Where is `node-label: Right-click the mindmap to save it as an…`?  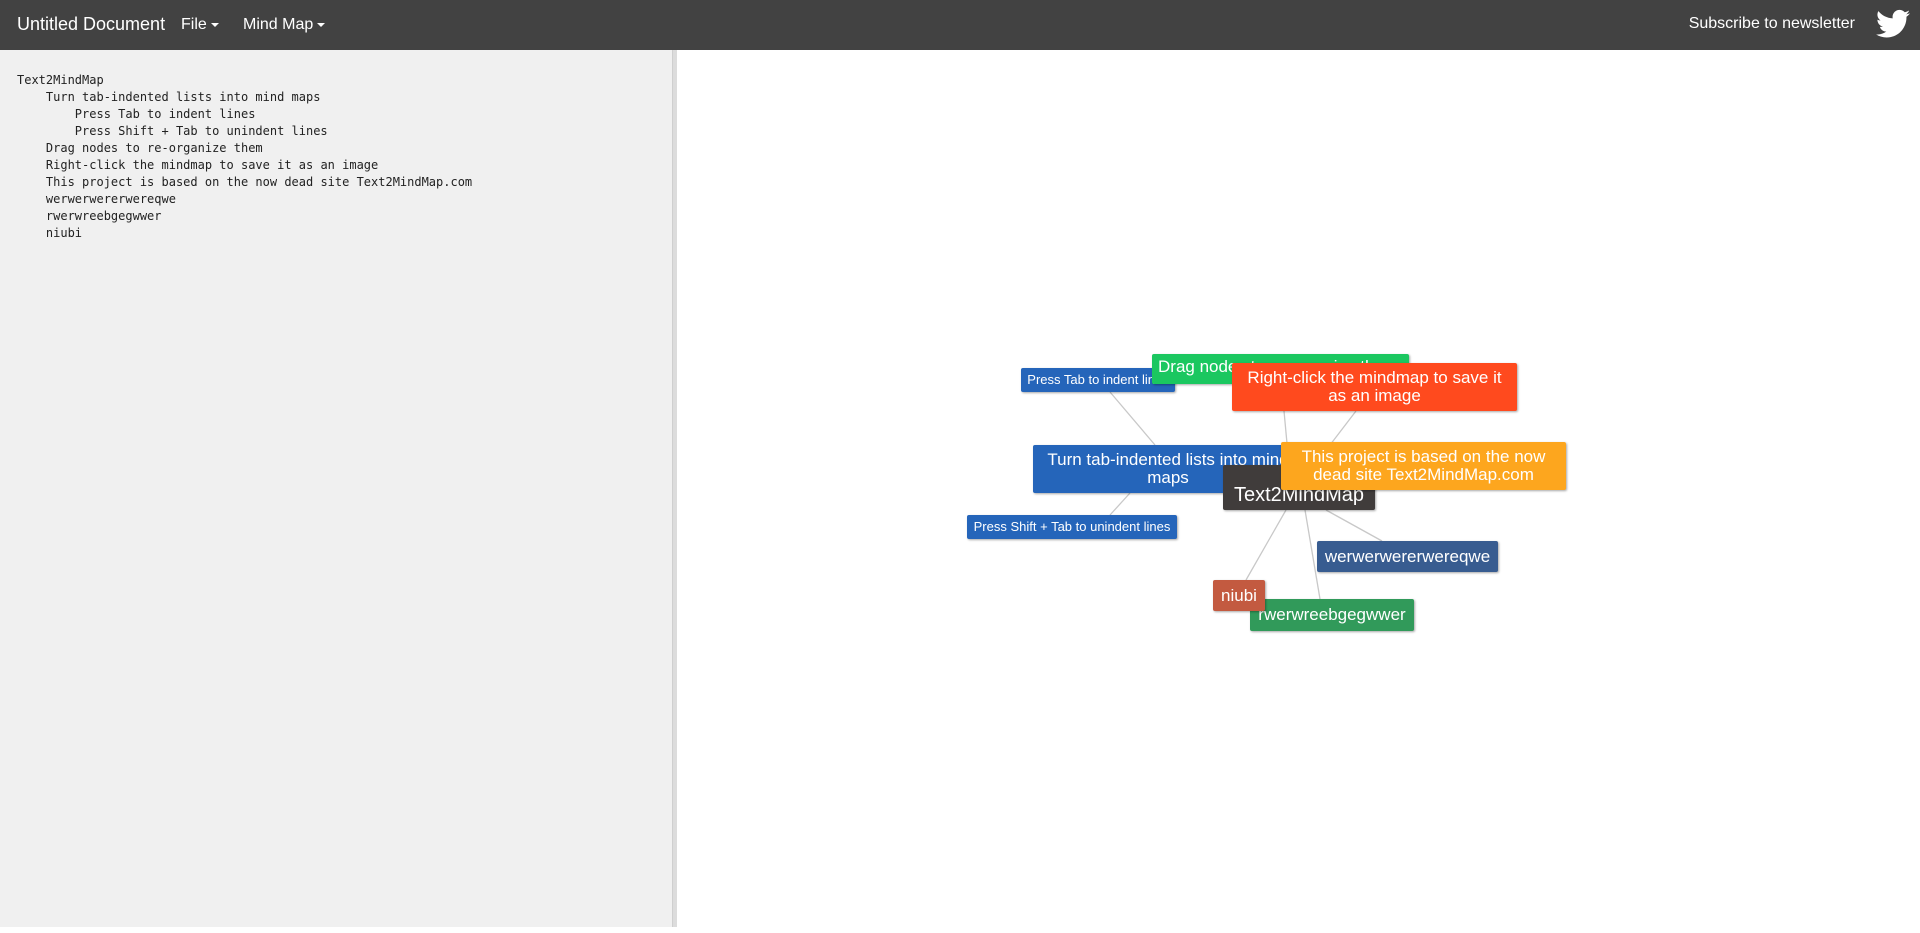 node-label: Right-click the mindmap to save it as an… is located at coordinates (1374, 386).